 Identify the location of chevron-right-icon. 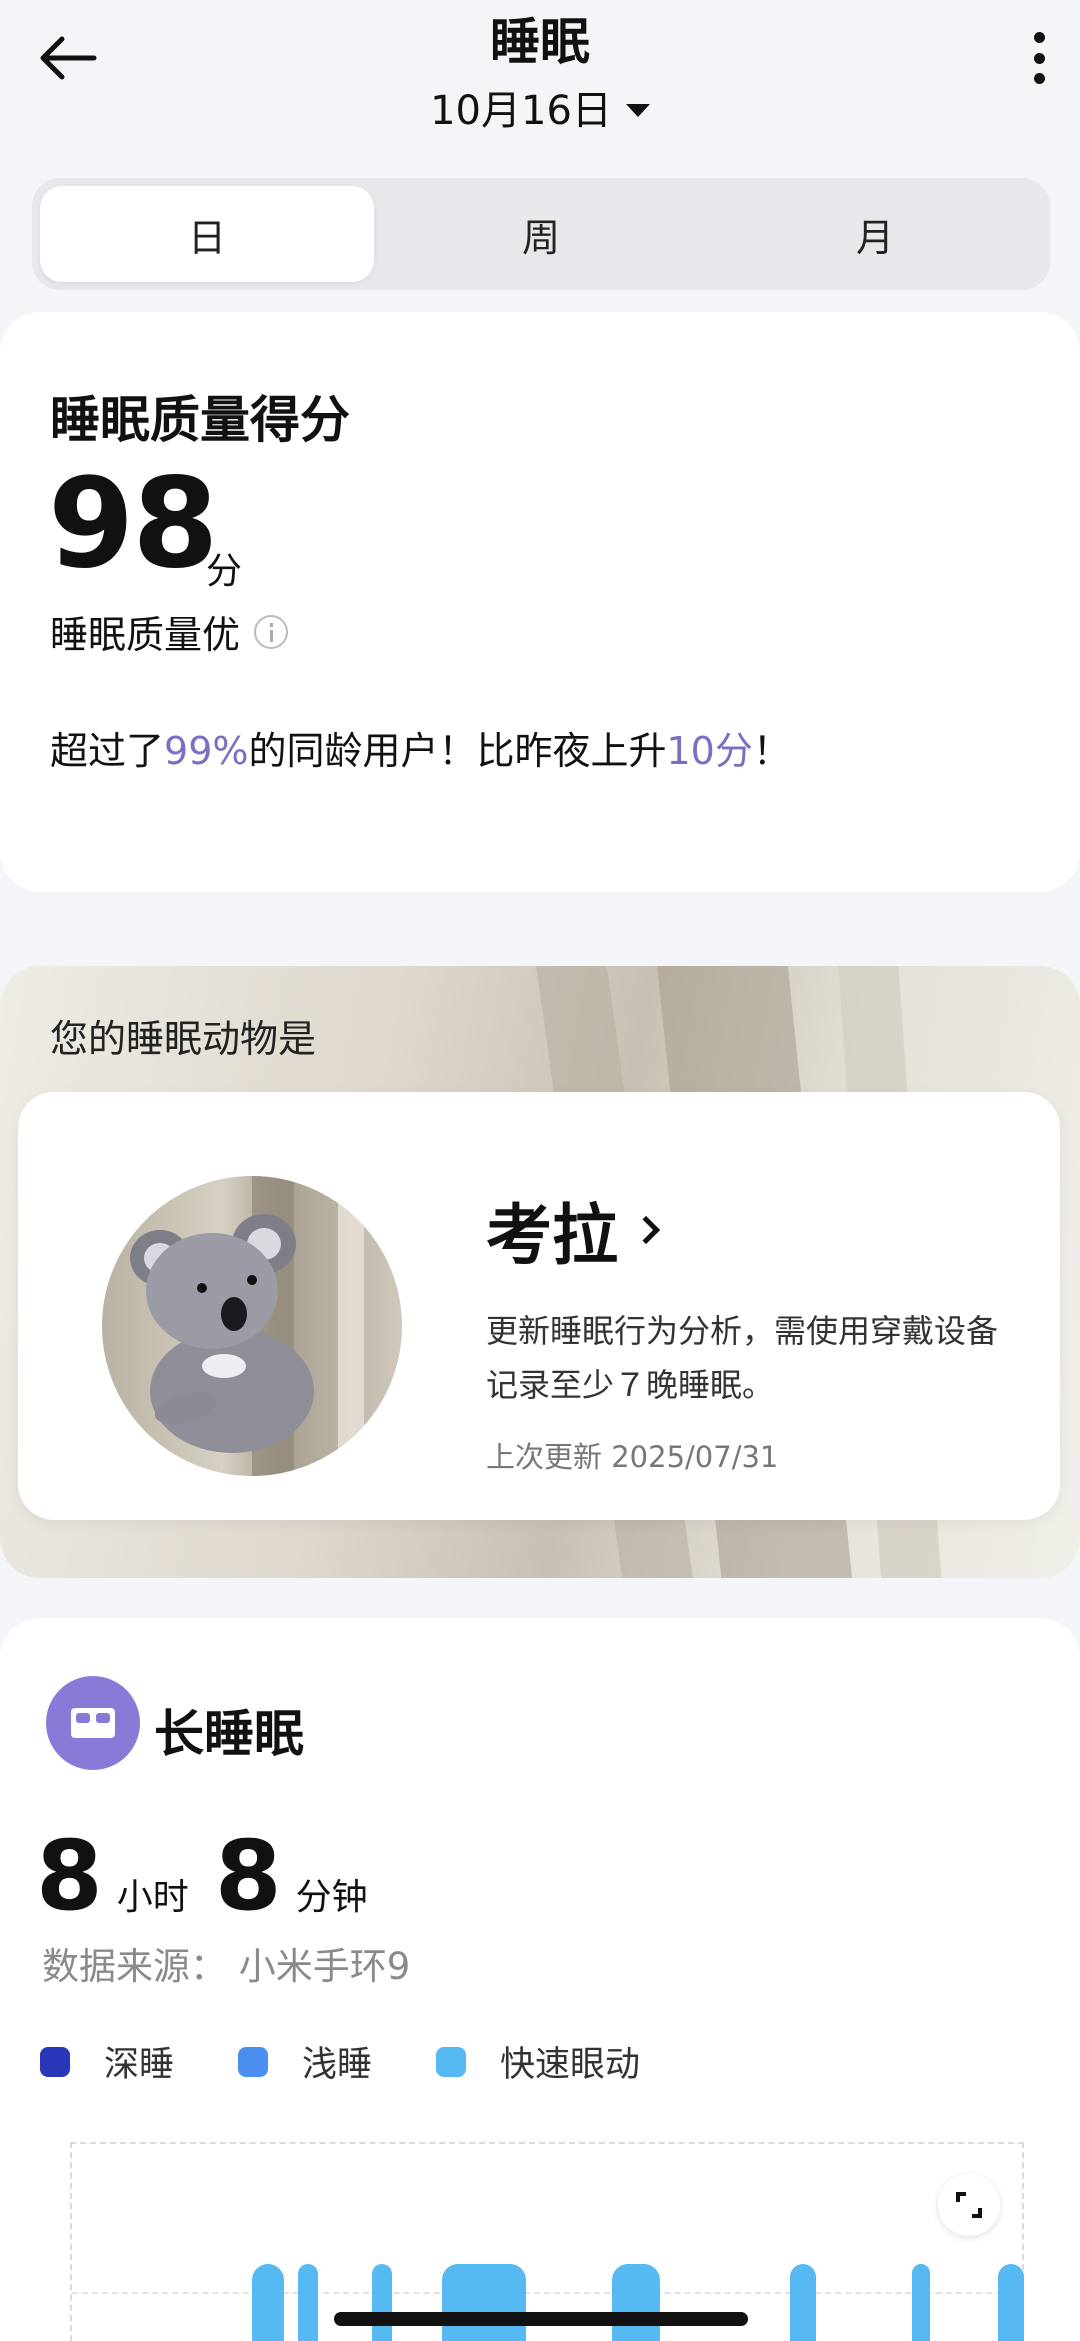
(646, 1230).